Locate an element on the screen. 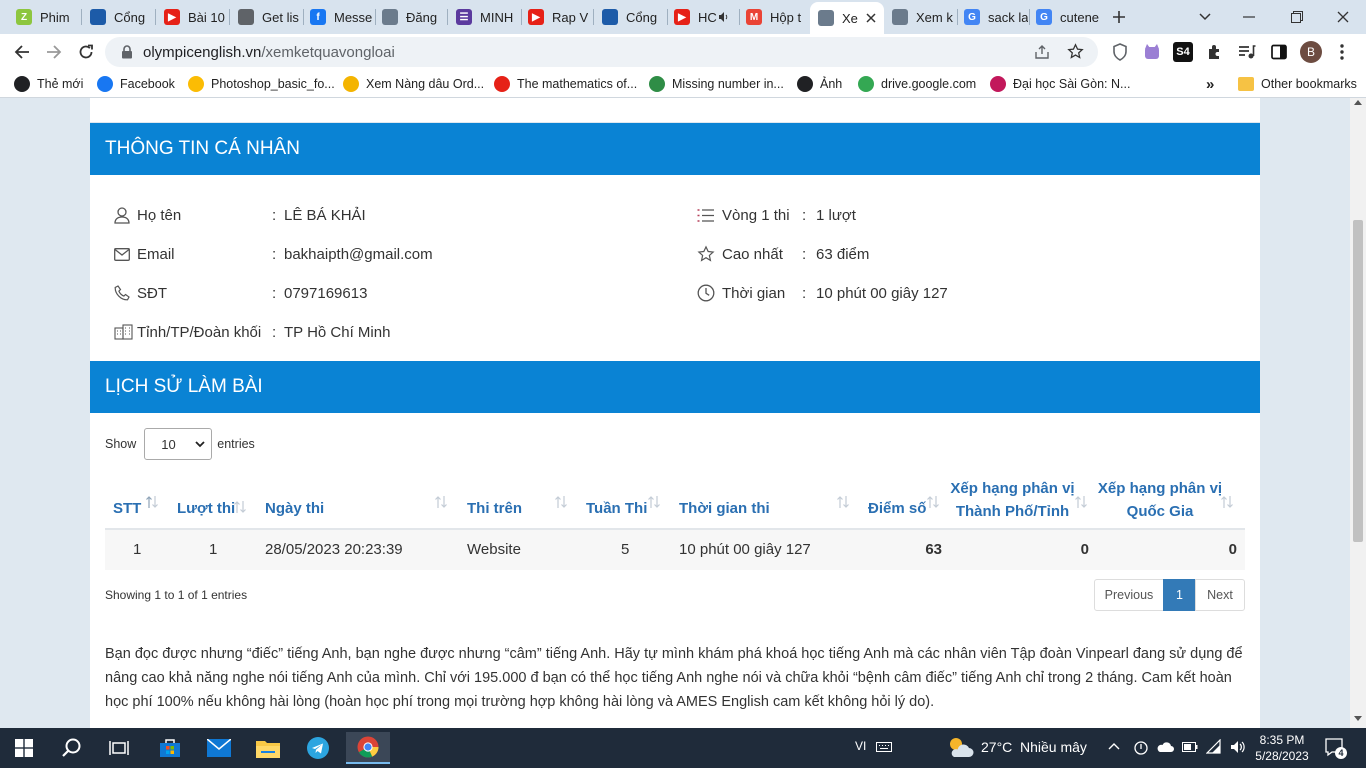  browser-tab: ☰ MINH is located at coordinates (484, 17).